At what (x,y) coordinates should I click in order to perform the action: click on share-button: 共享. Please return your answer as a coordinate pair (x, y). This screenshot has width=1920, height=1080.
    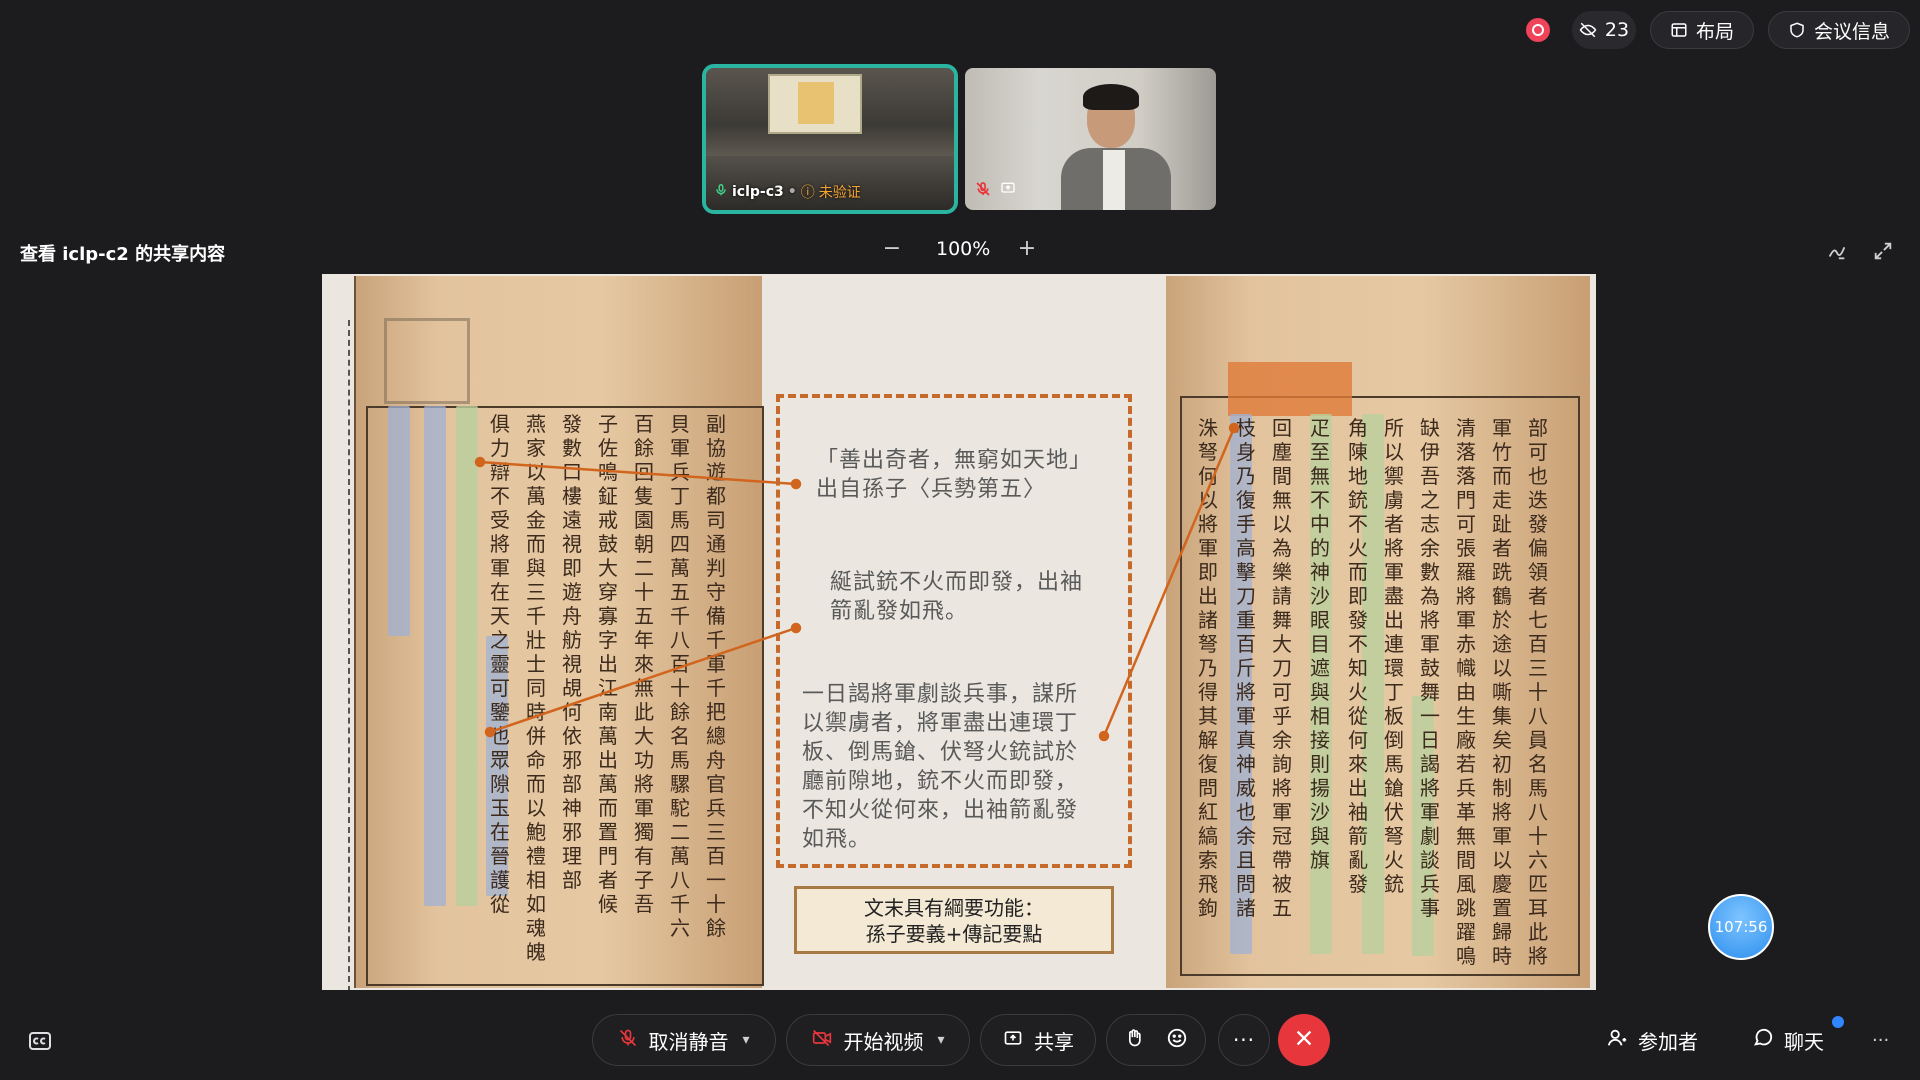
    Looking at the image, I should click on (1038, 1040).